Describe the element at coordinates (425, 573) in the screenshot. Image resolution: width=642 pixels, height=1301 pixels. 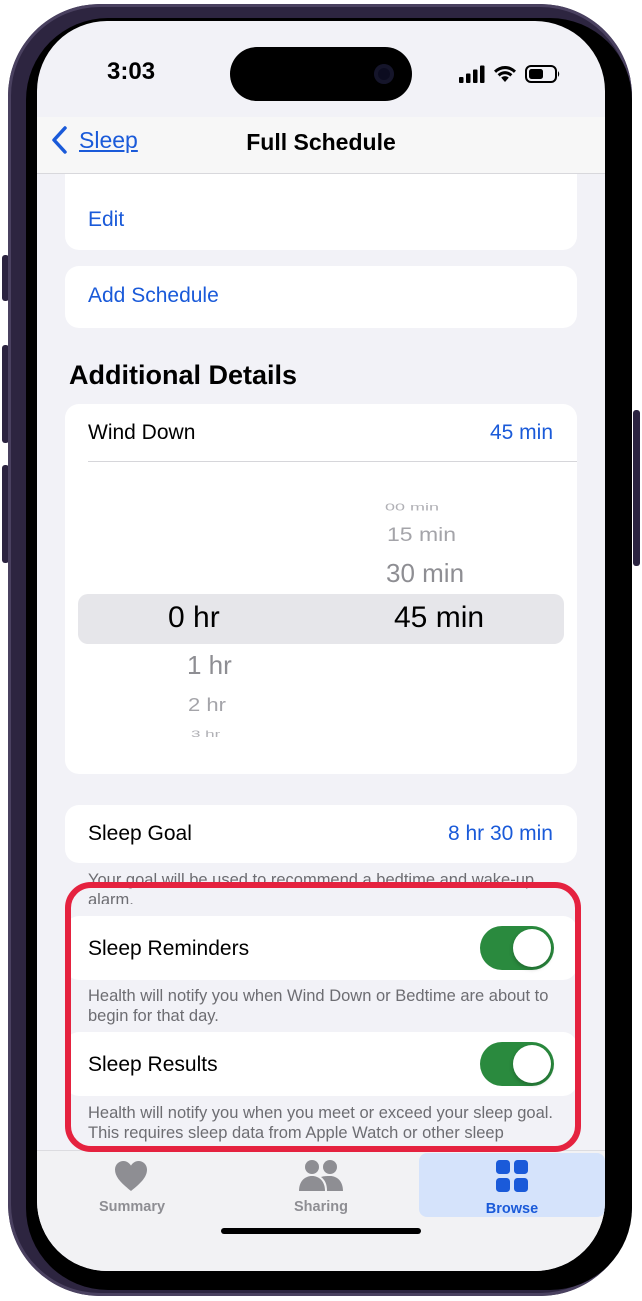
I see `picker-minute-option: 30 min` at that location.